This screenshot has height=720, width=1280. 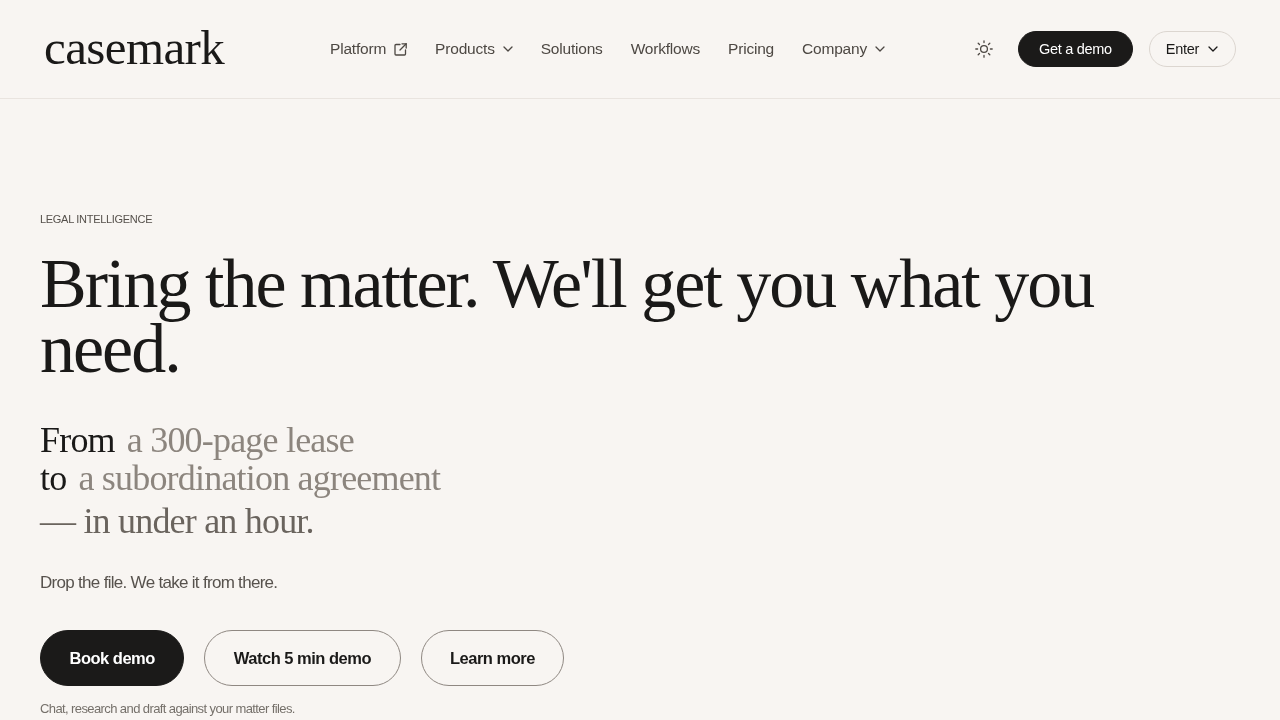 What do you see at coordinates (240, 440) in the screenshot?
I see `subheading-example: a 300-page lease` at bounding box center [240, 440].